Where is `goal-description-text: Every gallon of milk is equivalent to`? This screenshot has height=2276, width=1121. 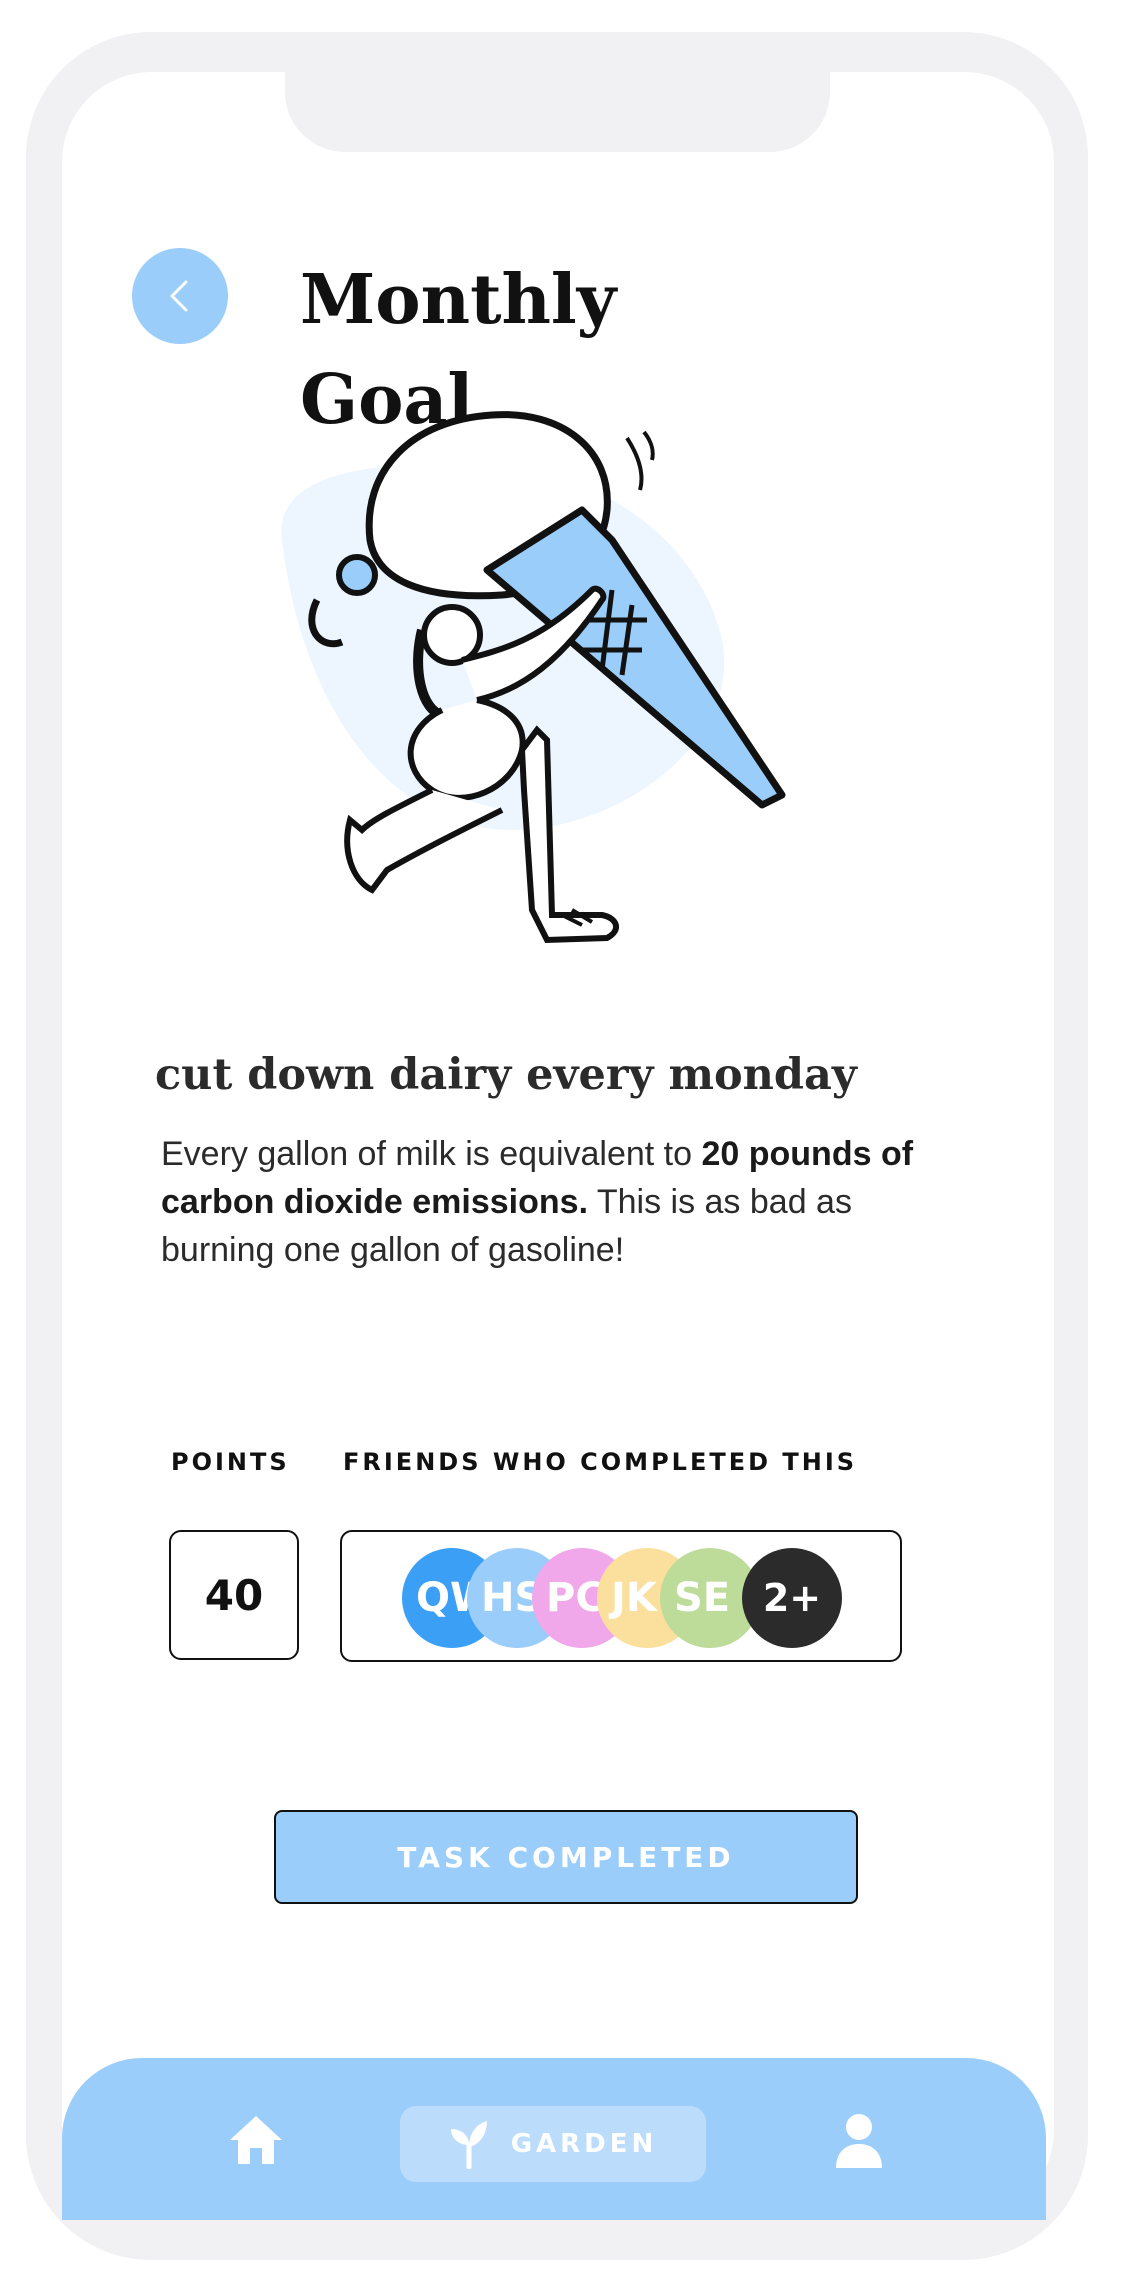 goal-description-text: Every gallon of milk is equivalent to is located at coordinates (431, 1154).